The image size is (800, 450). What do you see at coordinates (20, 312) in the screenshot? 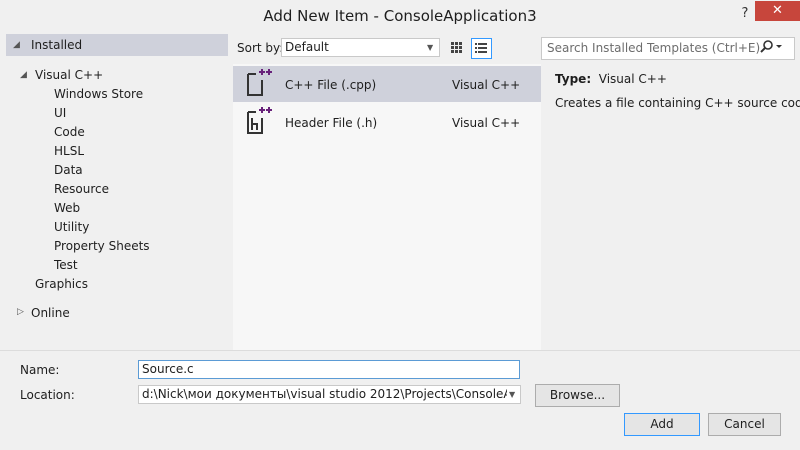
I see `collapsed-triangle-icon: ▷` at bounding box center [20, 312].